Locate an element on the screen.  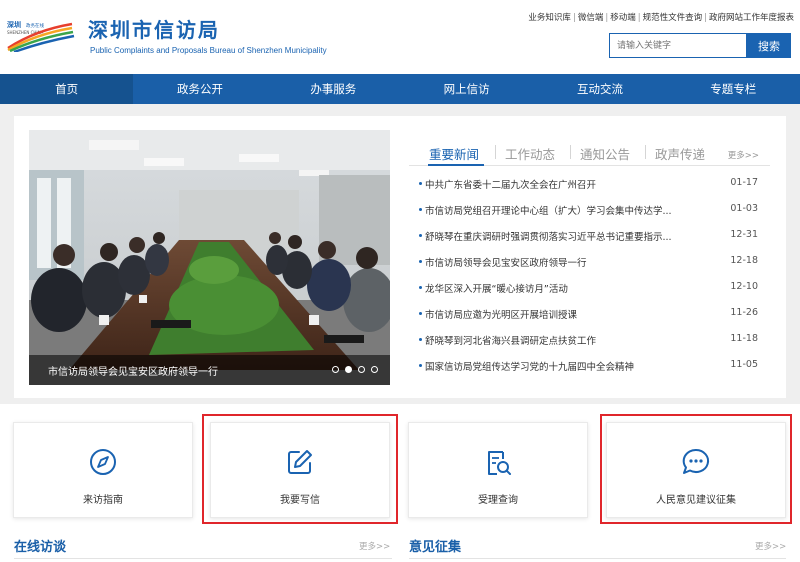
news-item: 中共广东省委十二届九次全会在广州召开 01-17 is located at coordinates (589, 190).